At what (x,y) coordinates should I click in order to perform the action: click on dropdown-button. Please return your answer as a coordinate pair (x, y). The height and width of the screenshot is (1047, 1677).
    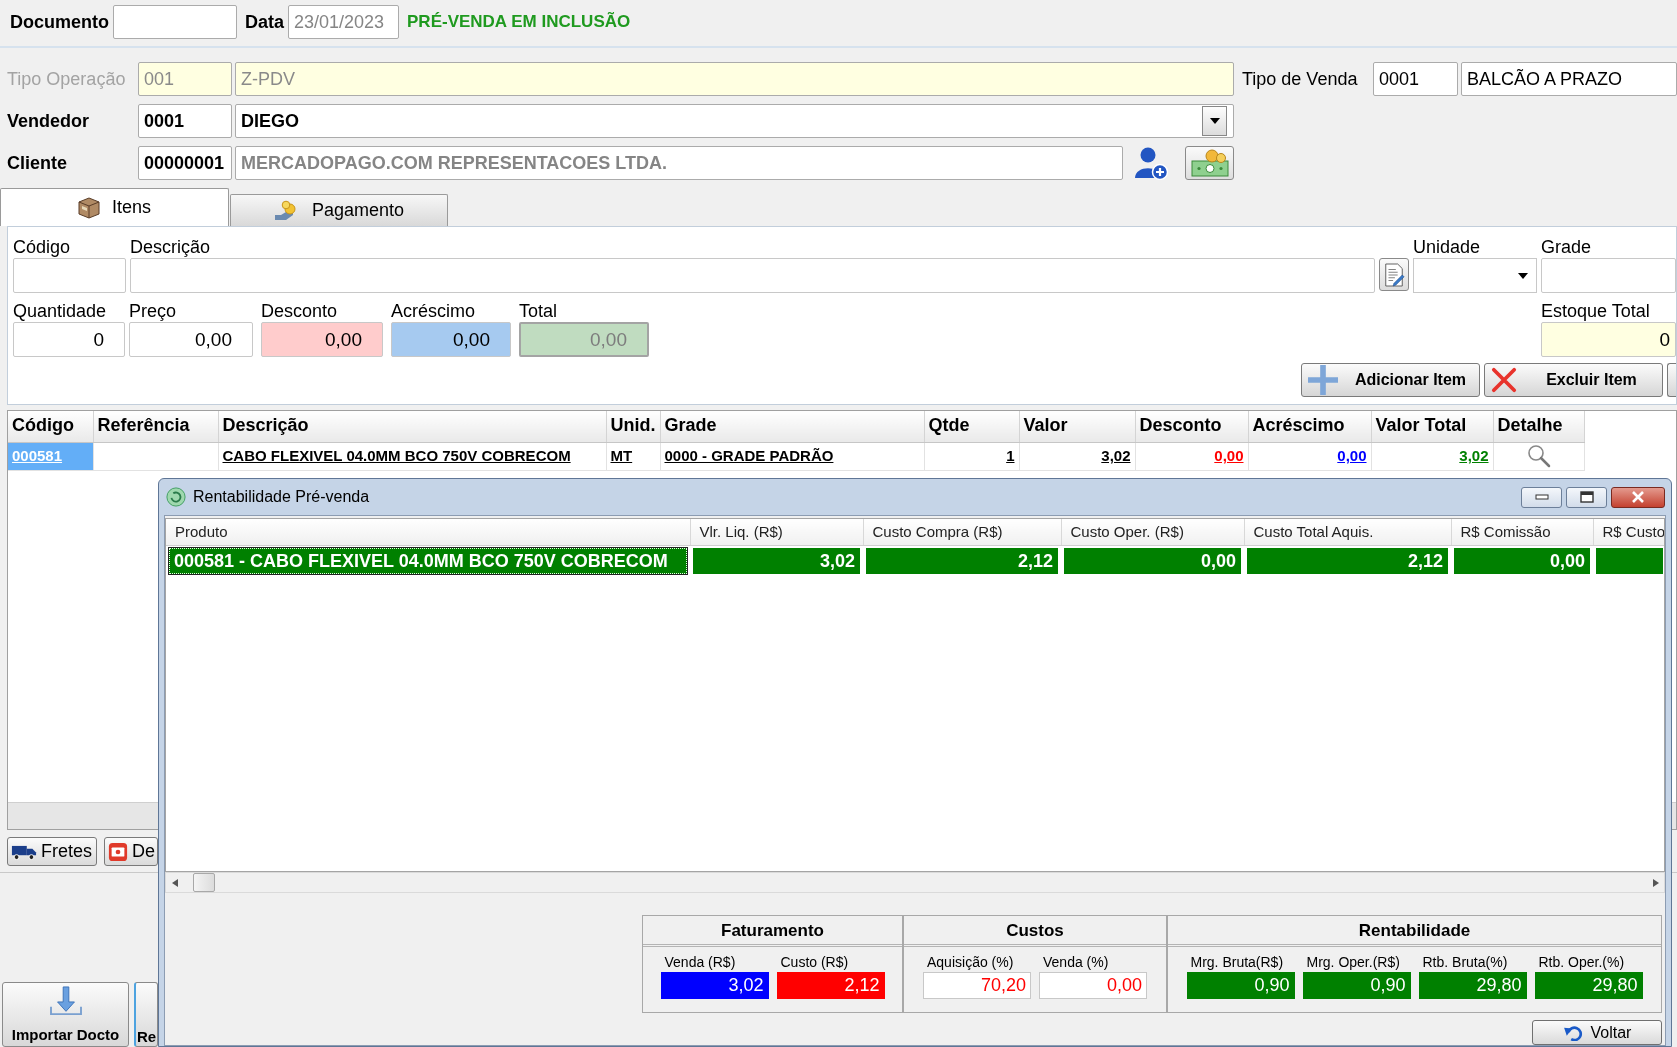
    Looking at the image, I should click on (1214, 121).